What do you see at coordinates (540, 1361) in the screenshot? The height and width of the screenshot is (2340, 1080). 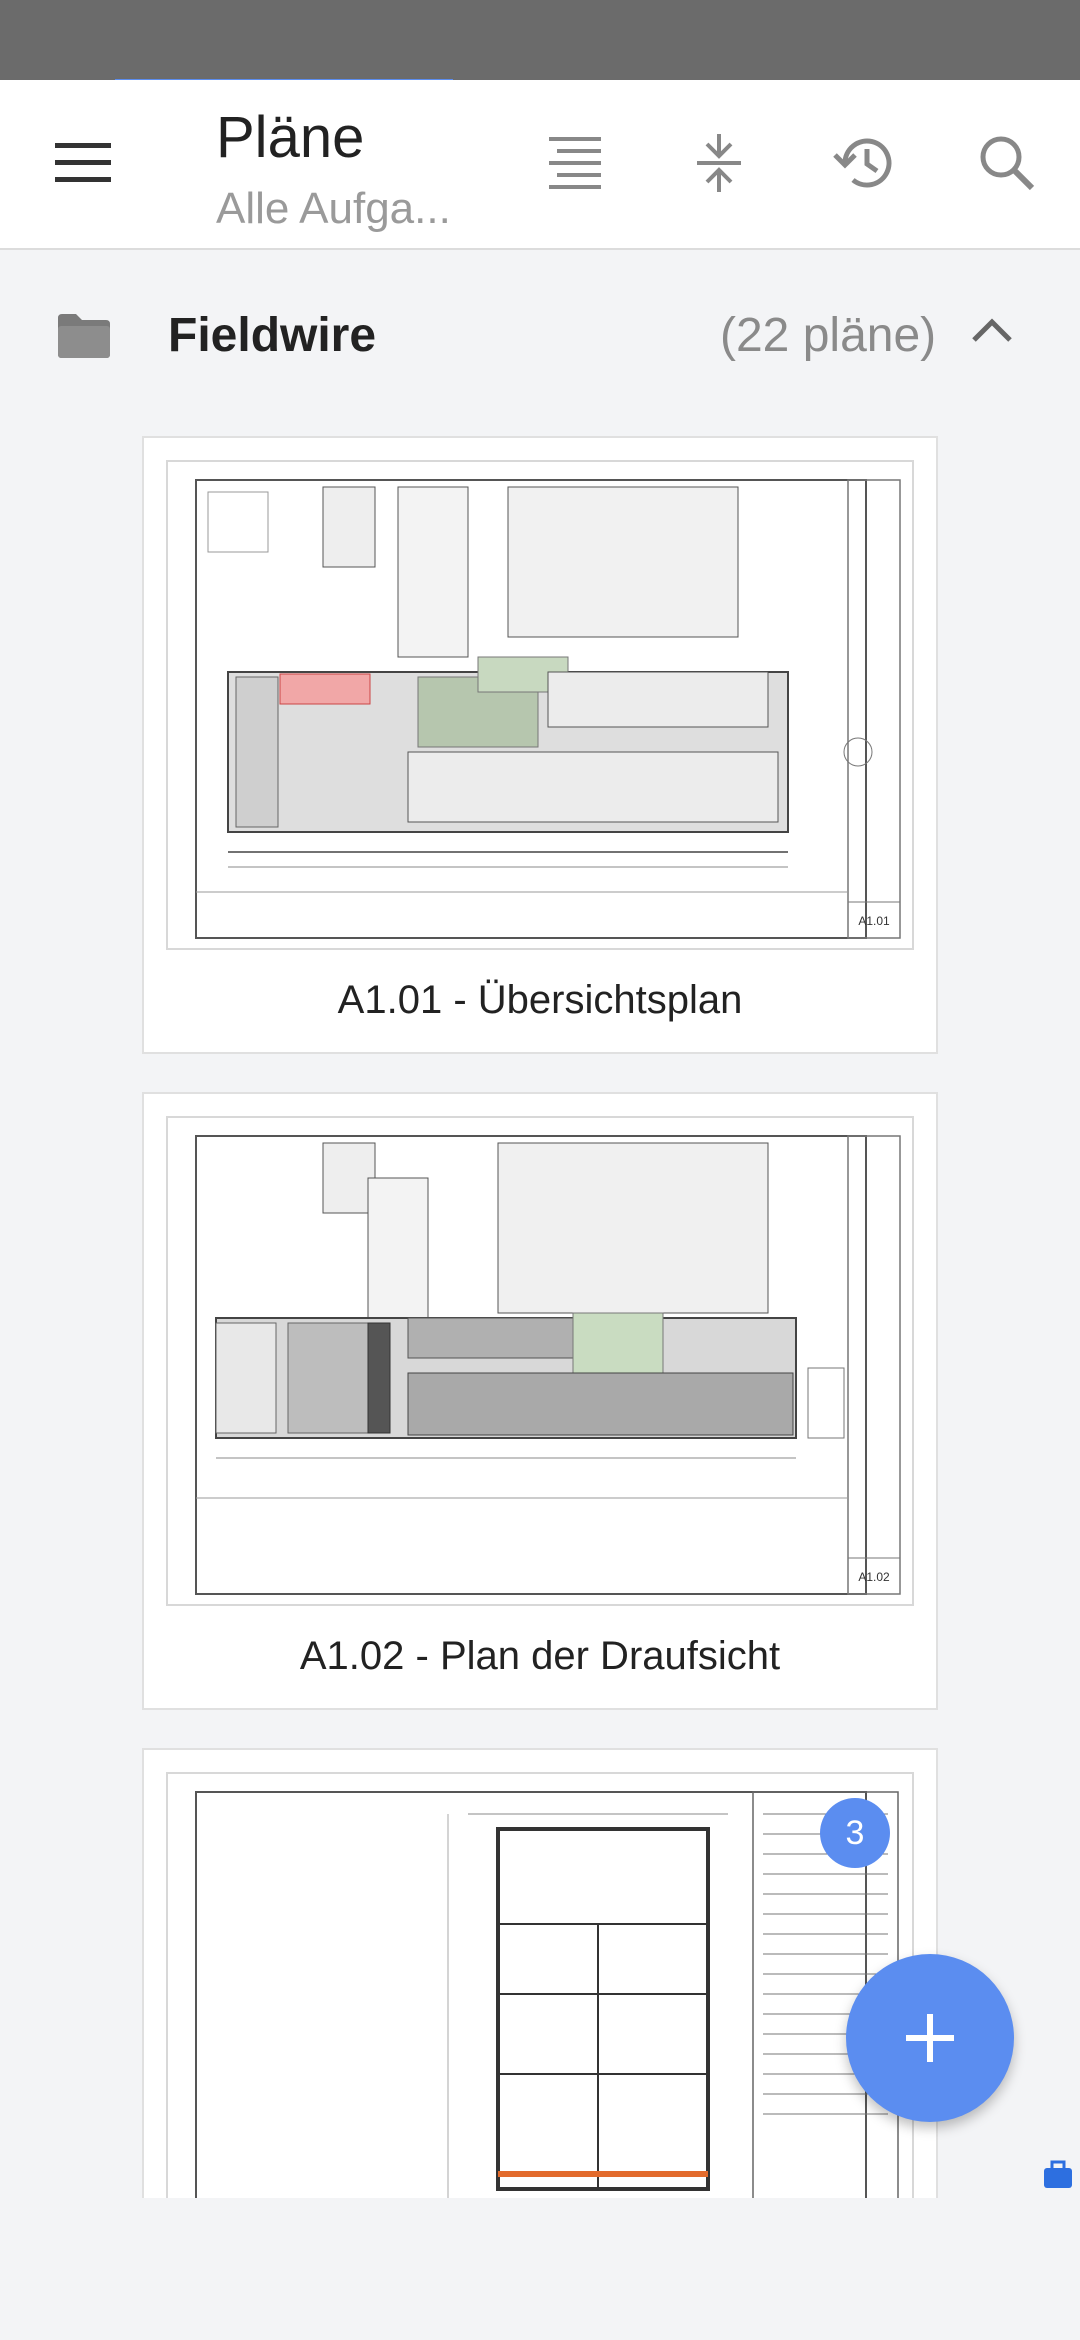 I see `plan-thumbnail: A1.02` at bounding box center [540, 1361].